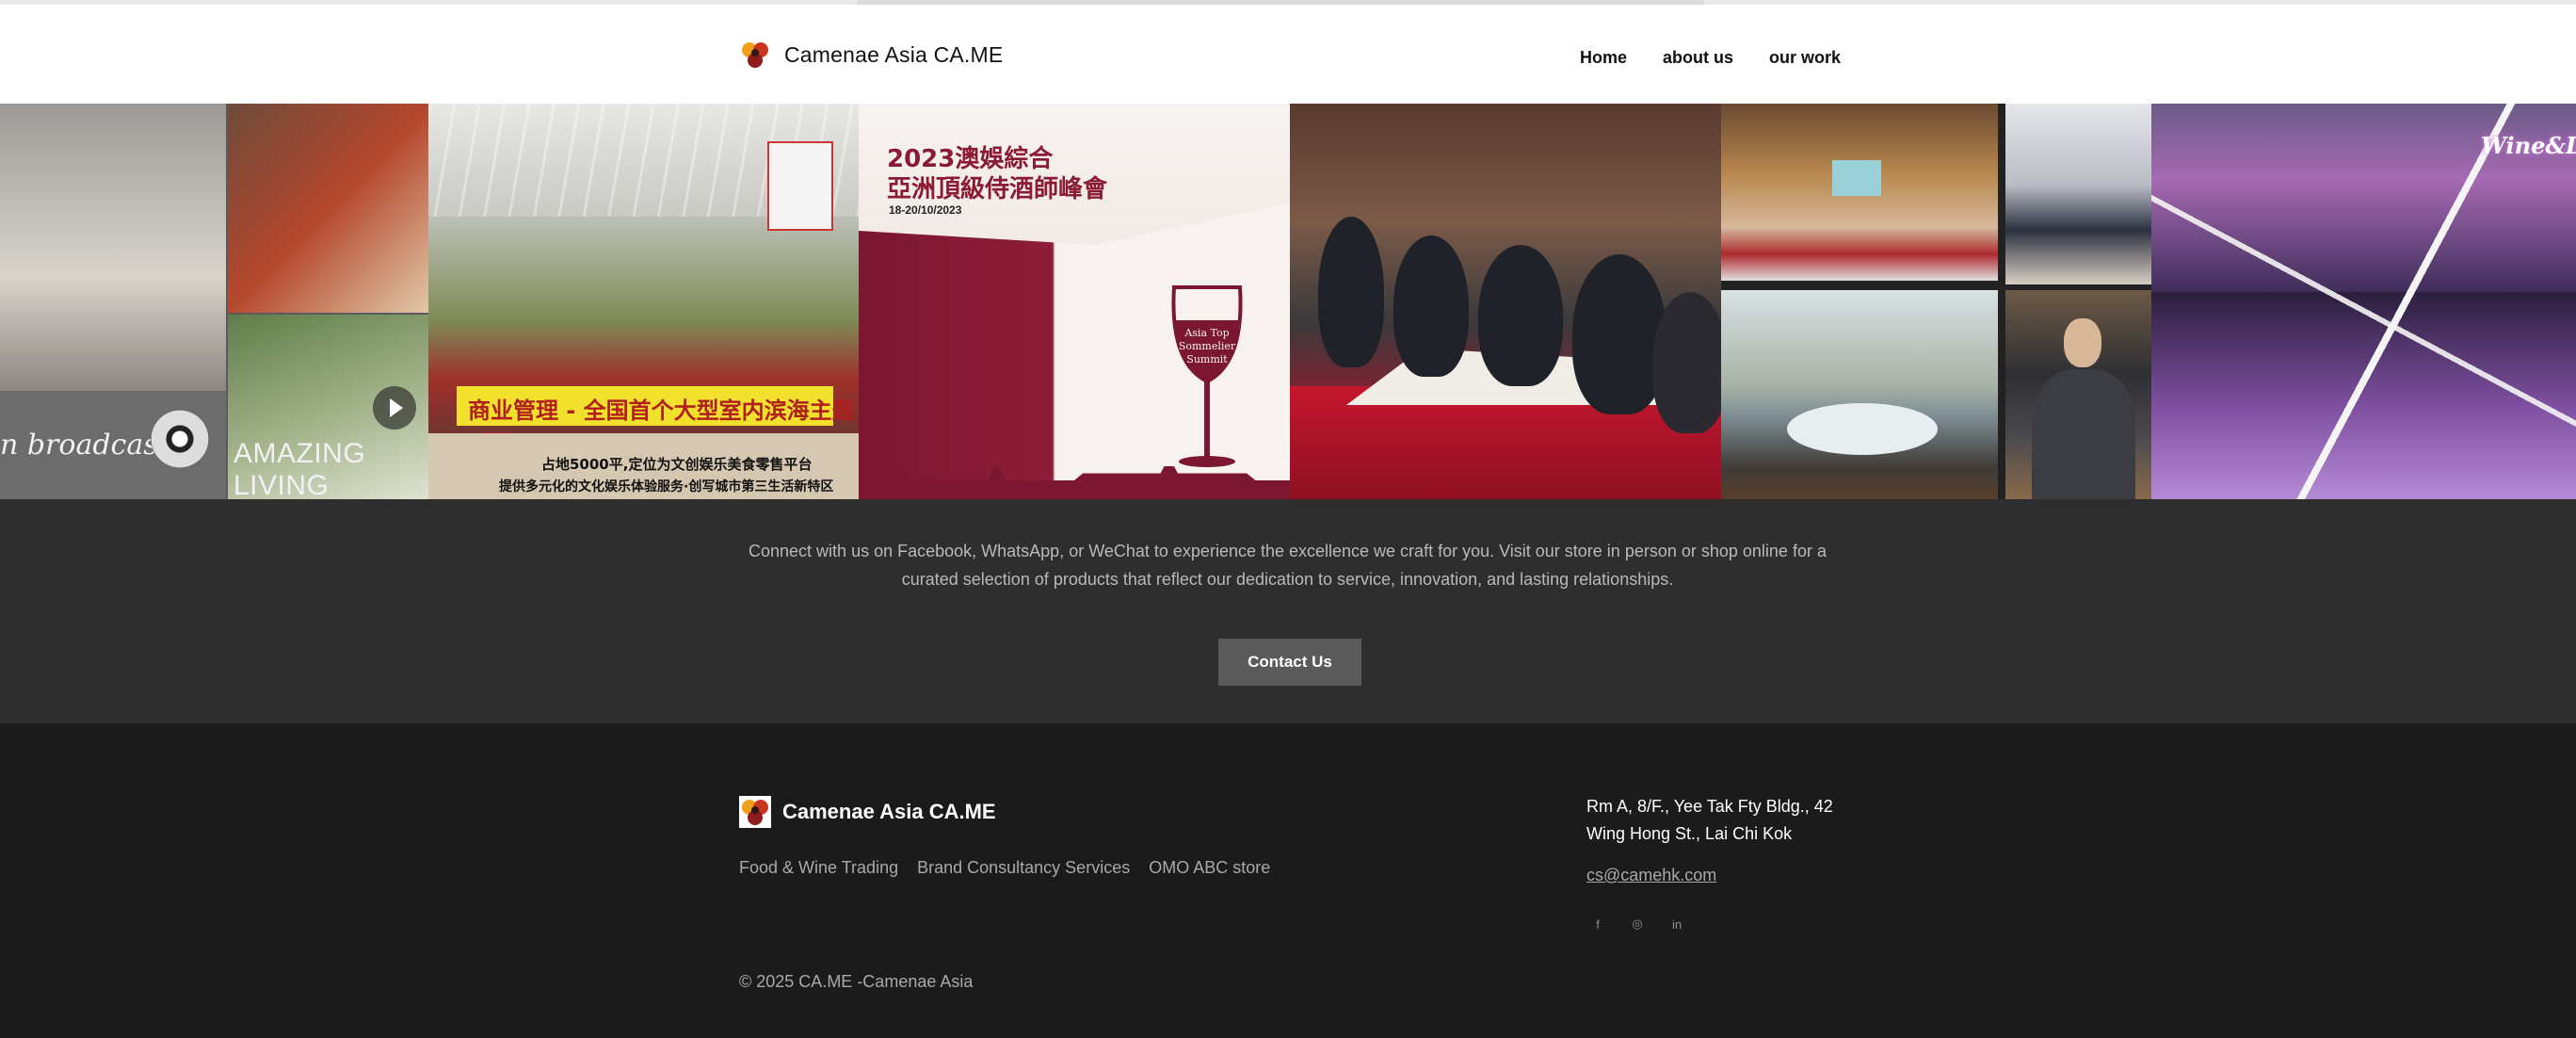 This screenshot has height=1038, width=2576. What do you see at coordinates (925, 210) in the screenshot?
I see `summit-date: 18-20/10/2023` at bounding box center [925, 210].